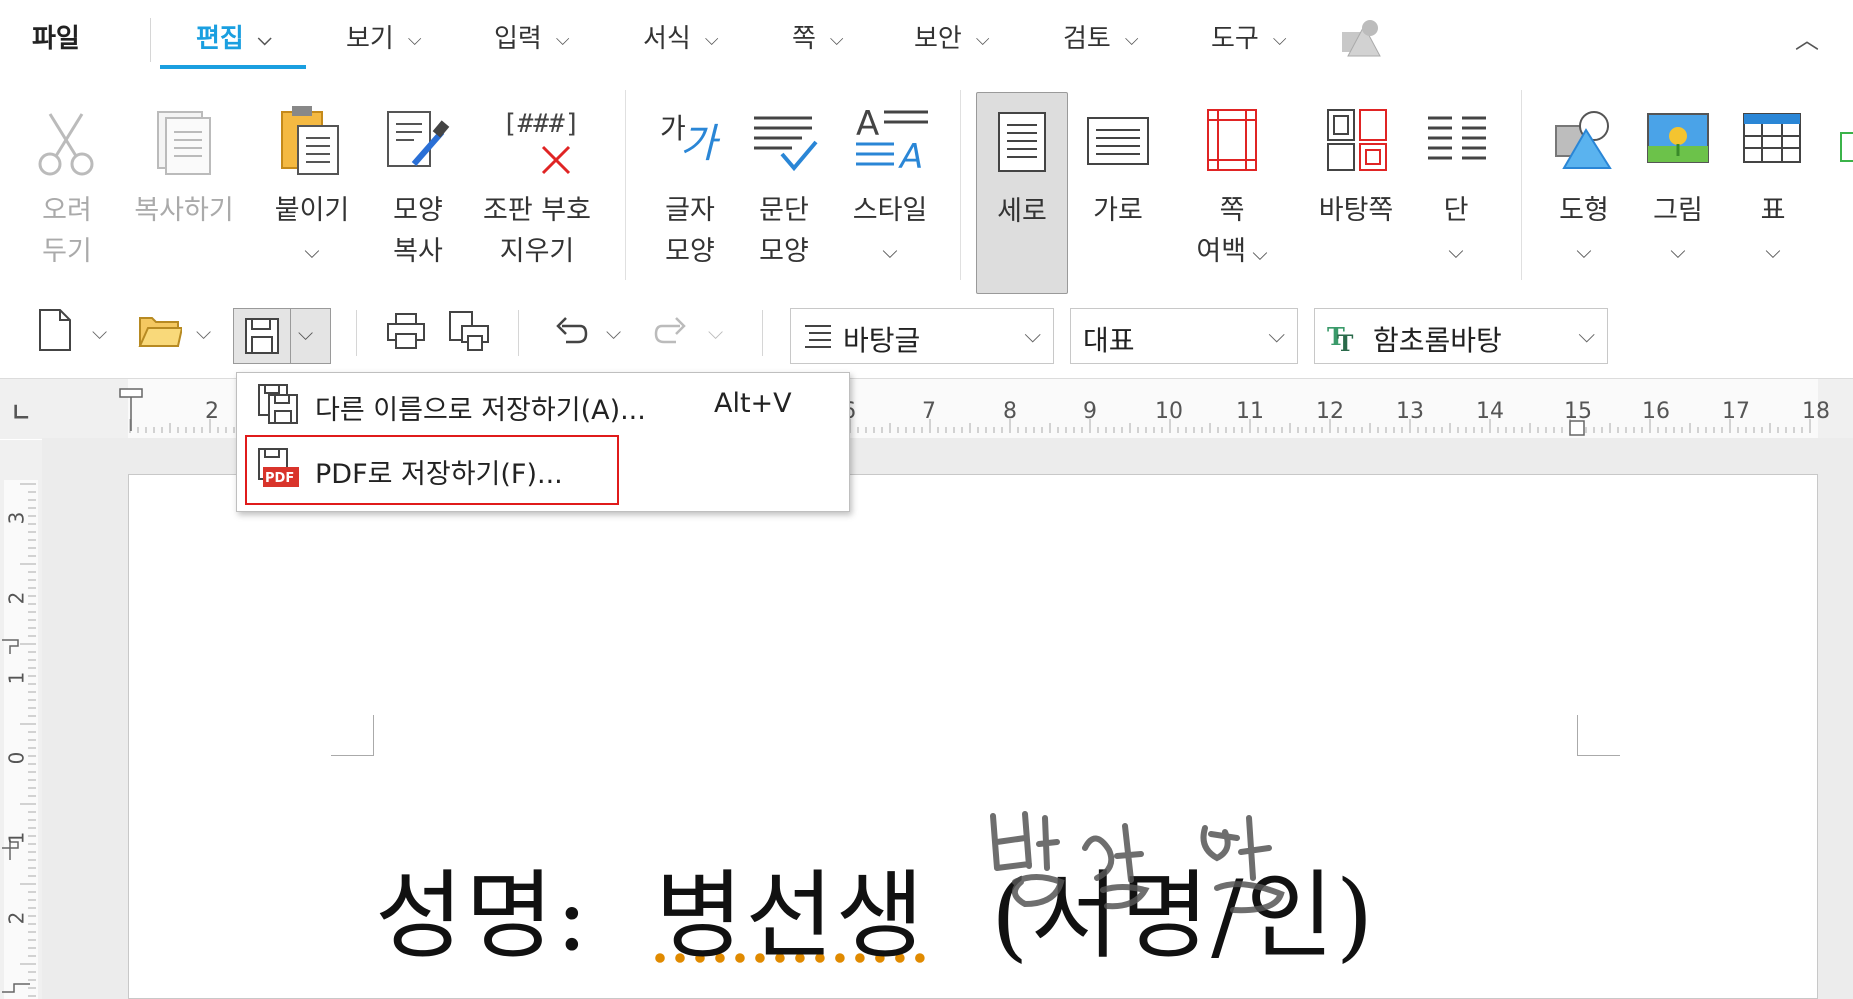 This screenshot has height=999, width=1853. What do you see at coordinates (1846, 147) in the screenshot?
I see `chart-icon` at bounding box center [1846, 147].